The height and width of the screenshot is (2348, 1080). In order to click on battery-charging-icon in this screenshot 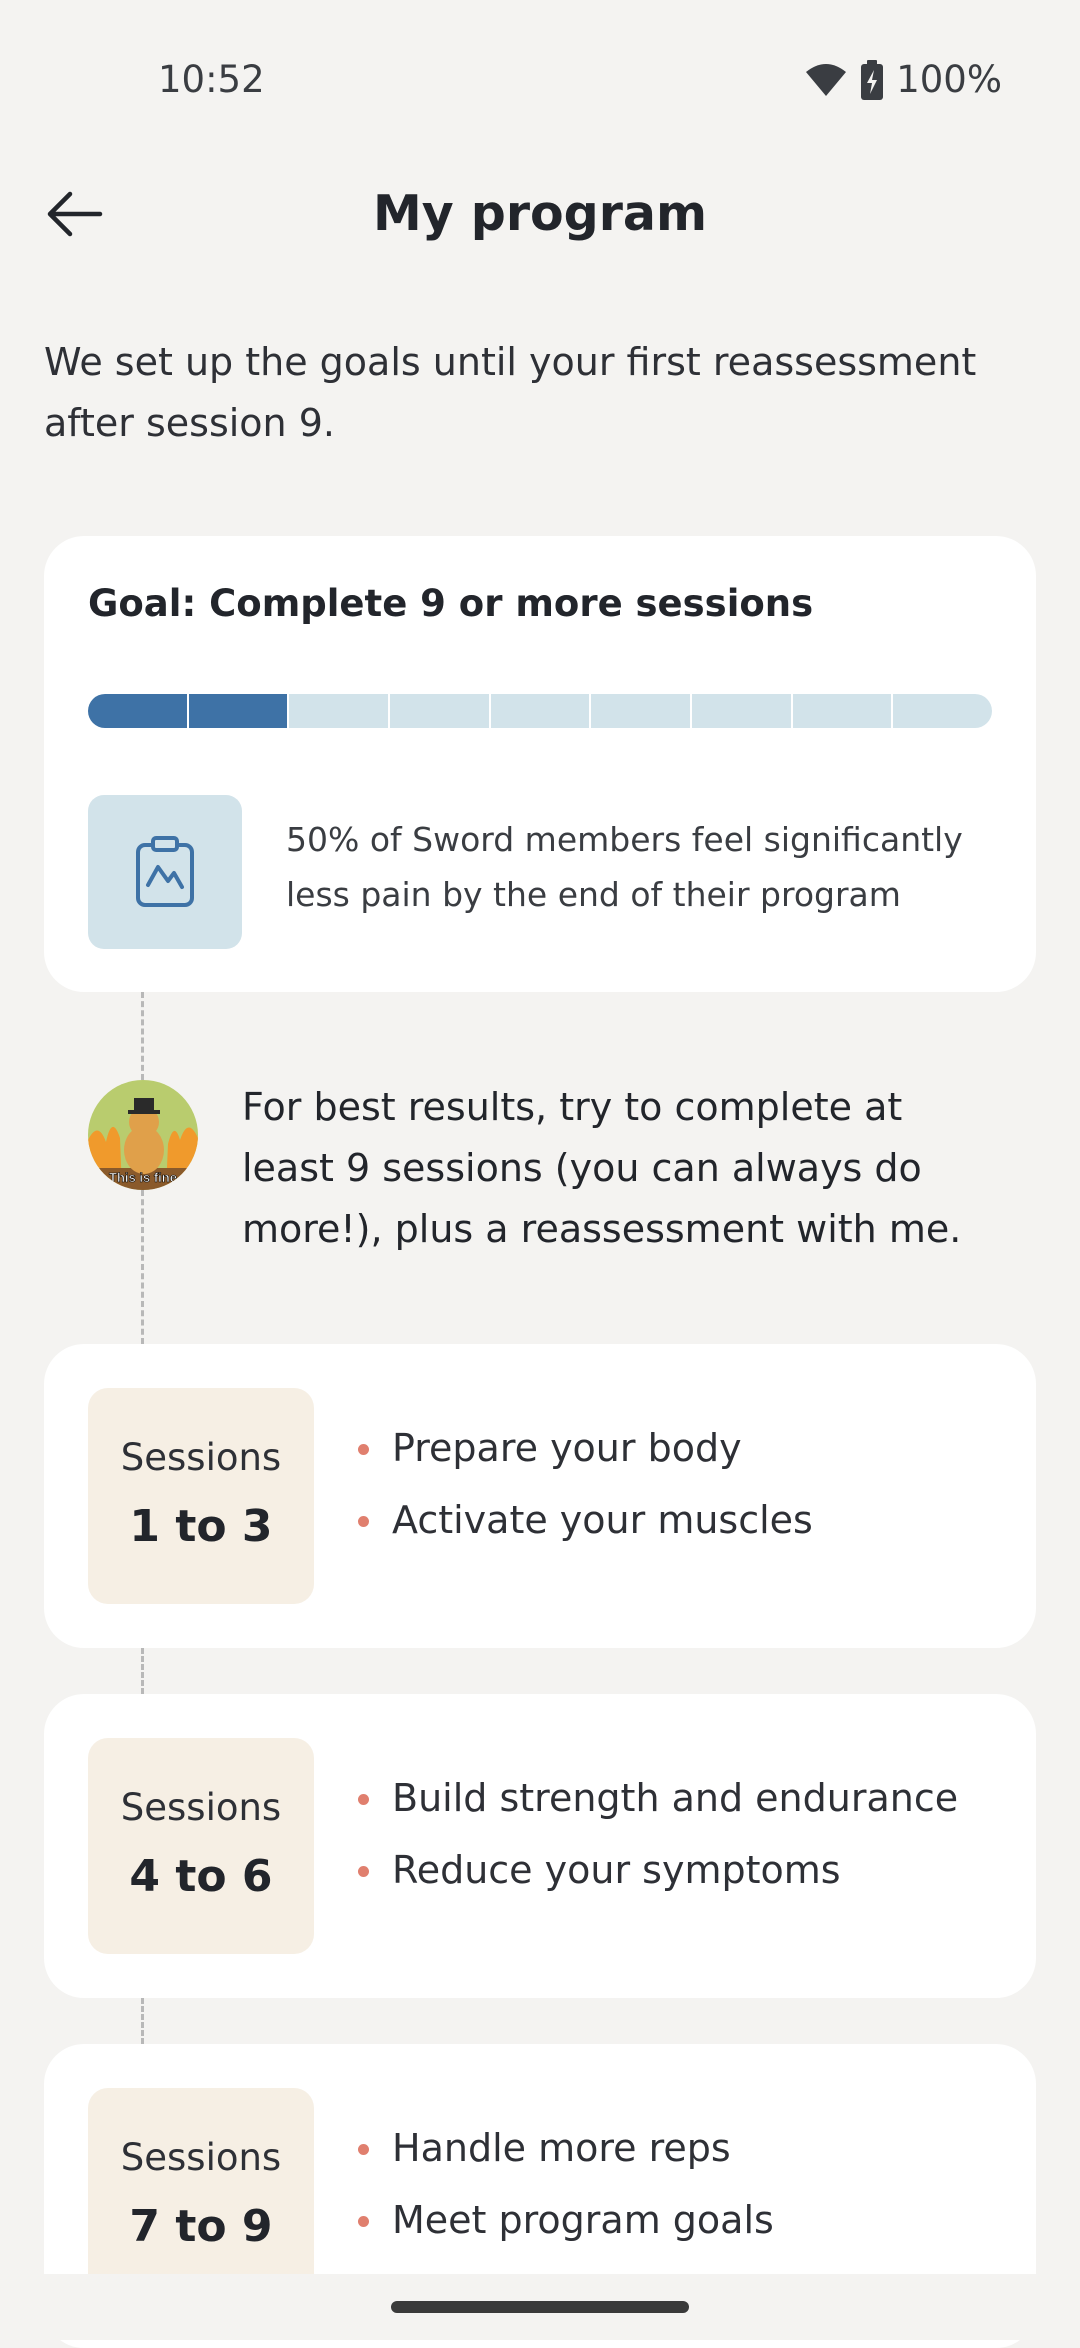, I will do `click(872, 79)`.